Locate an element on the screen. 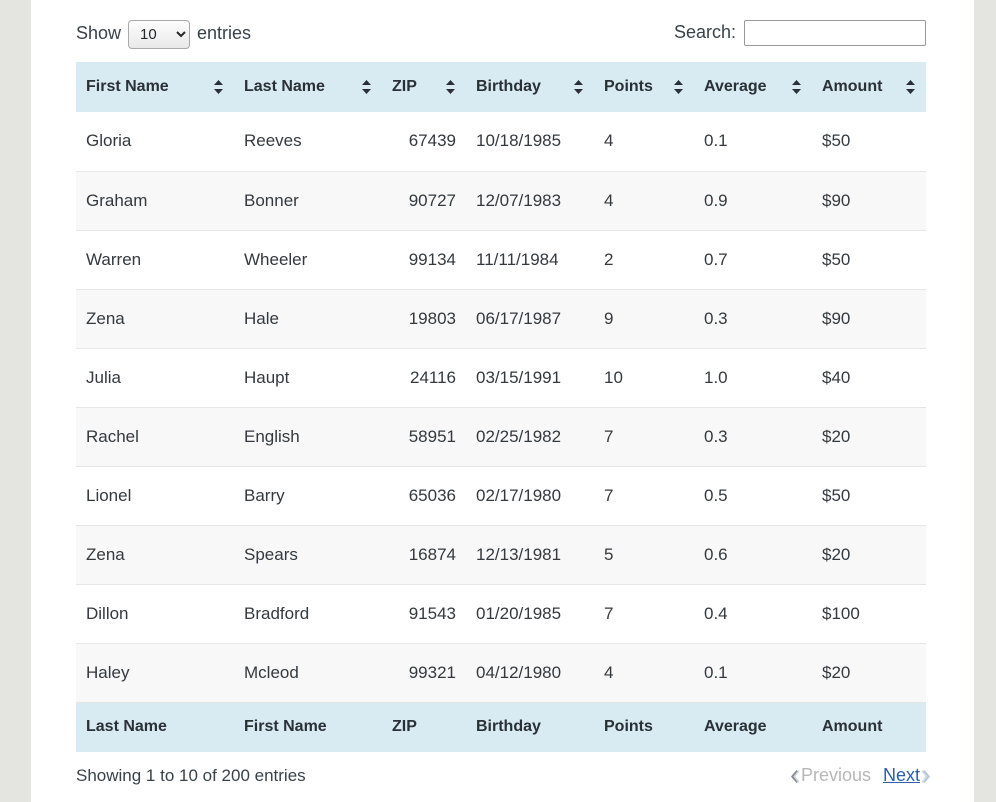 The width and height of the screenshot is (996, 802). cell-last: Mcleod is located at coordinates (308, 672).